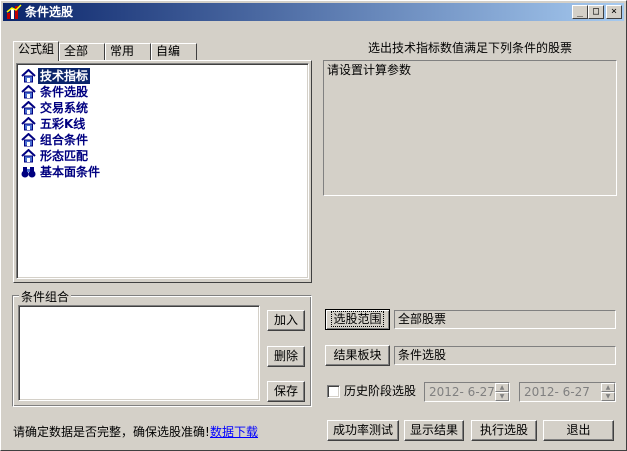 This screenshot has height=451, width=627. I want to click on param-prompt: 请设置计算参数, so click(369, 70).